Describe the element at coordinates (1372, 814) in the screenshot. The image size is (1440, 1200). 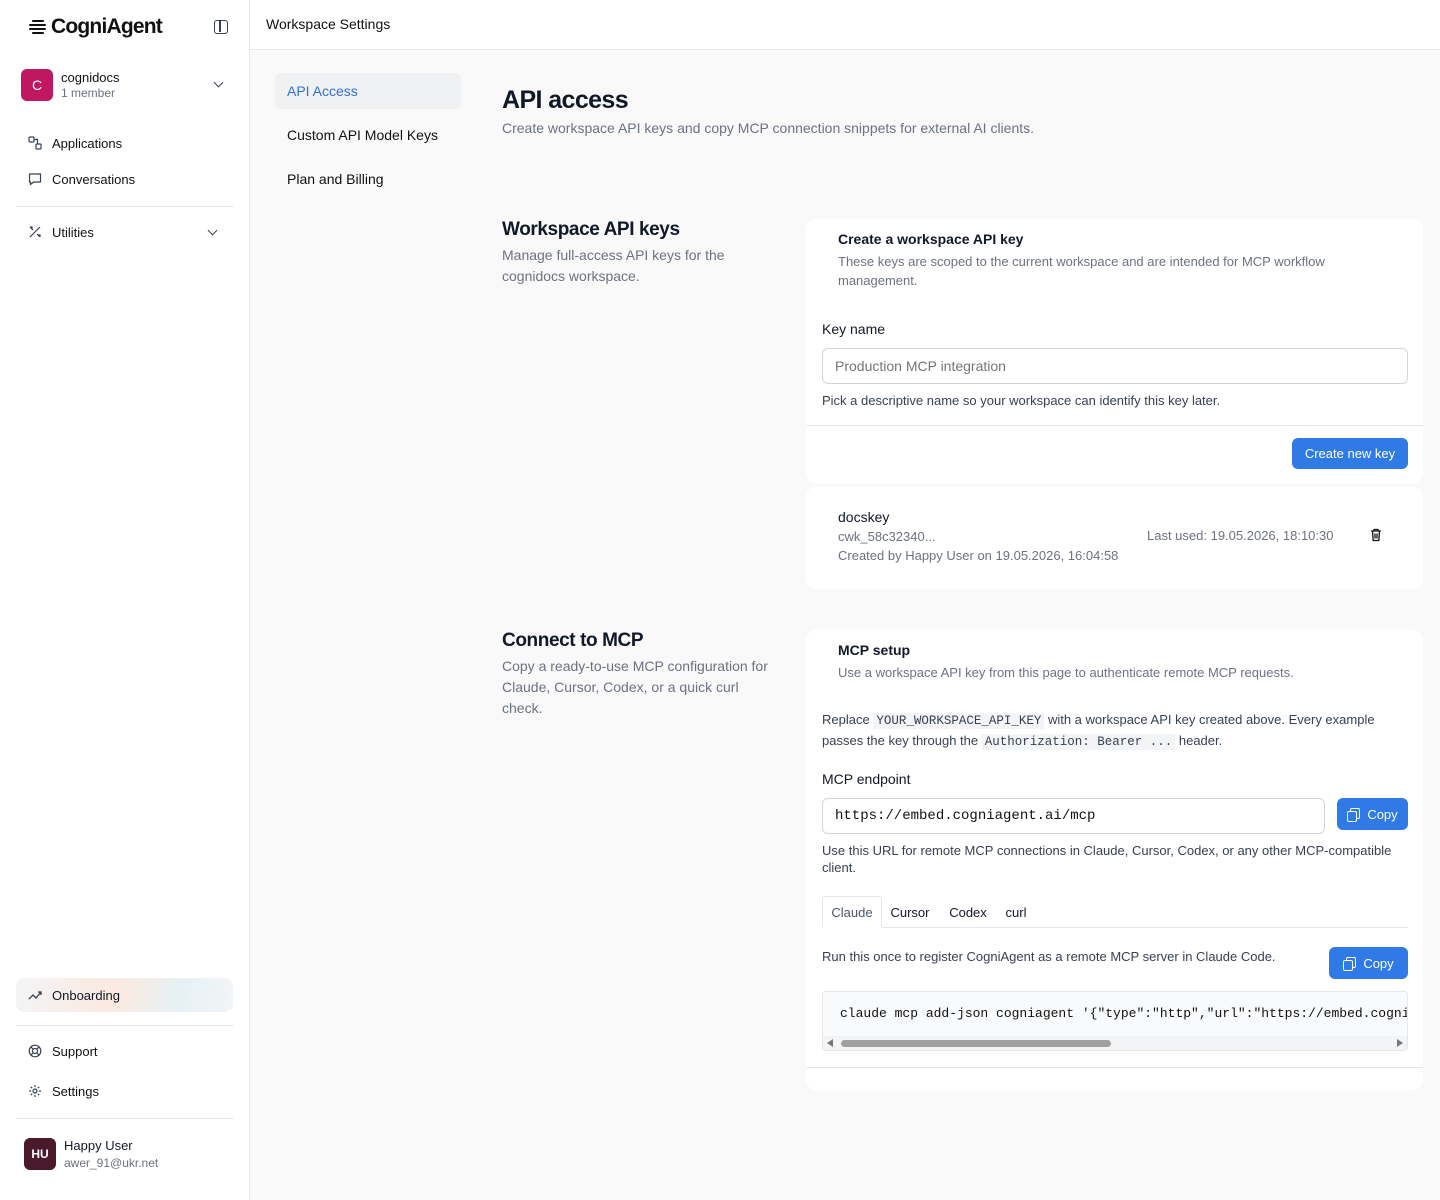
I see `copy-endpoint-button: Copy` at that location.